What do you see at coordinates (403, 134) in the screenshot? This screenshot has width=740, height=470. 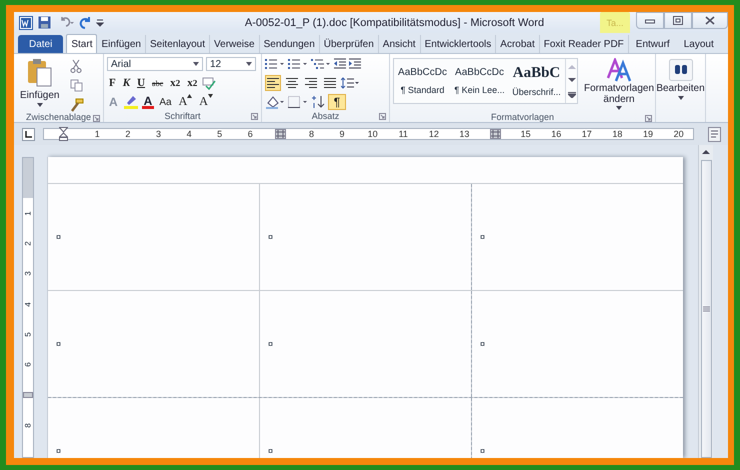 I see `ruler-number: 11` at bounding box center [403, 134].